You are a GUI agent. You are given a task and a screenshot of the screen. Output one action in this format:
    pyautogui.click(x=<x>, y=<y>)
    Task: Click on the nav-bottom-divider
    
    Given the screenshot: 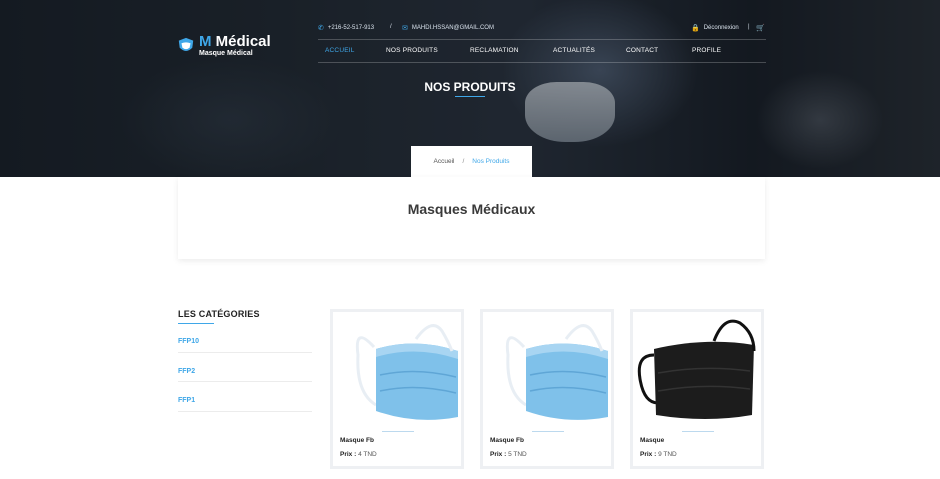 What is the action you would take?
    pyautogui.click(x=542, y=62)
    